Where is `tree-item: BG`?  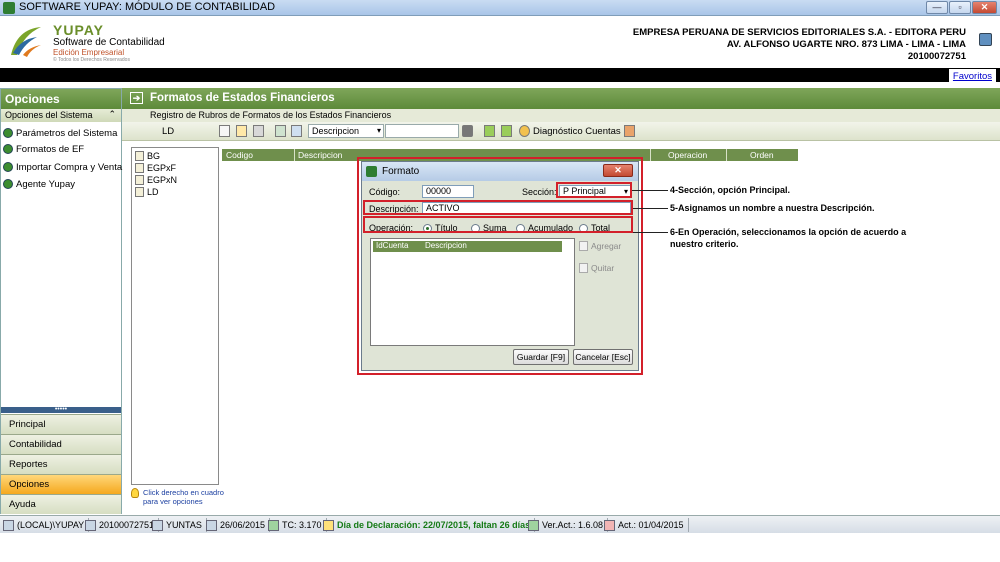 tree-item: BG is located at coordinates (147, 156).